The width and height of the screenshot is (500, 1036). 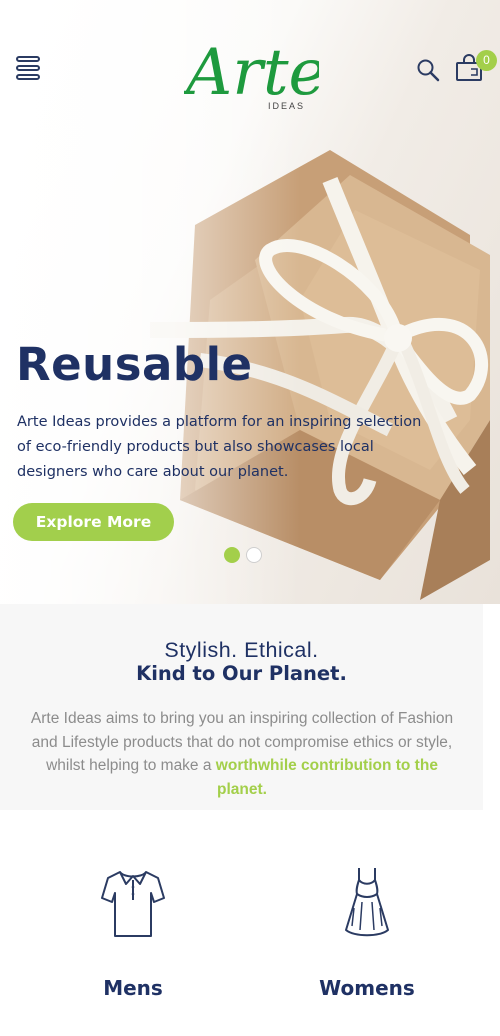 I want to click on cart-count-badge: 0, so click(x=486, y=60).